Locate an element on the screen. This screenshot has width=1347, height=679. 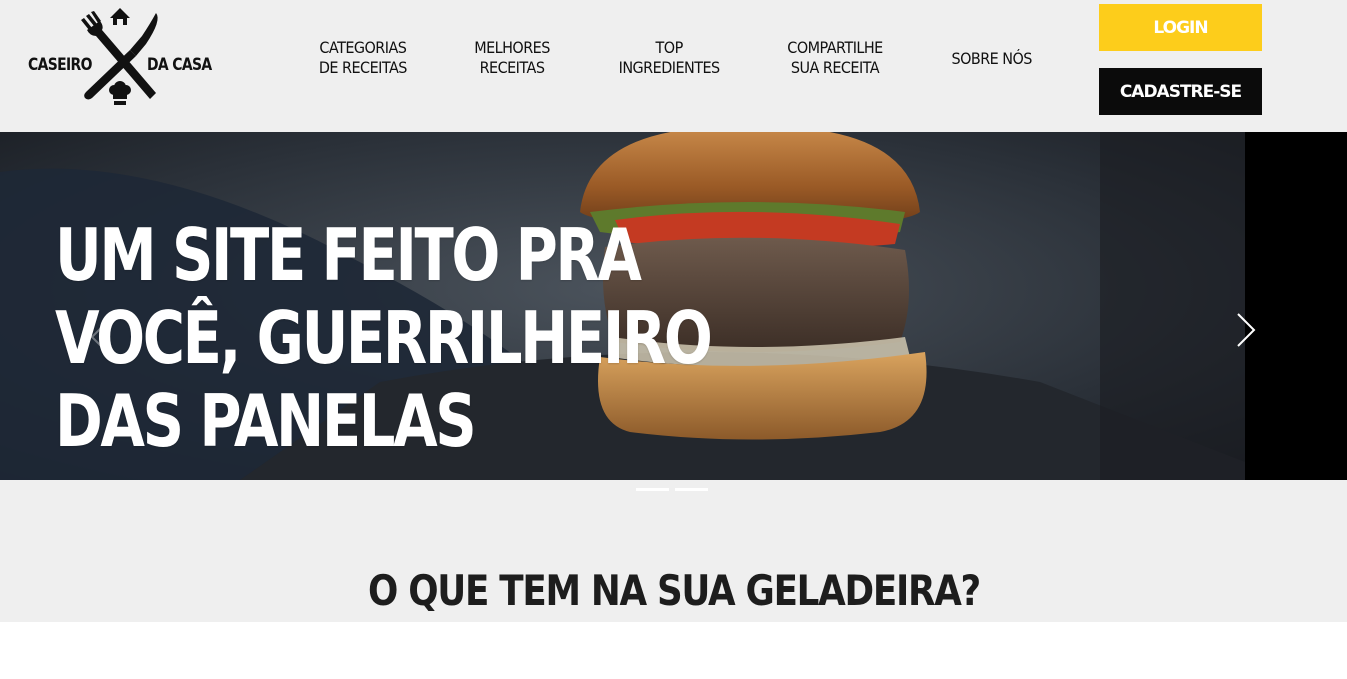
login-button: LOGIN is located at coordinates (1180, 27).